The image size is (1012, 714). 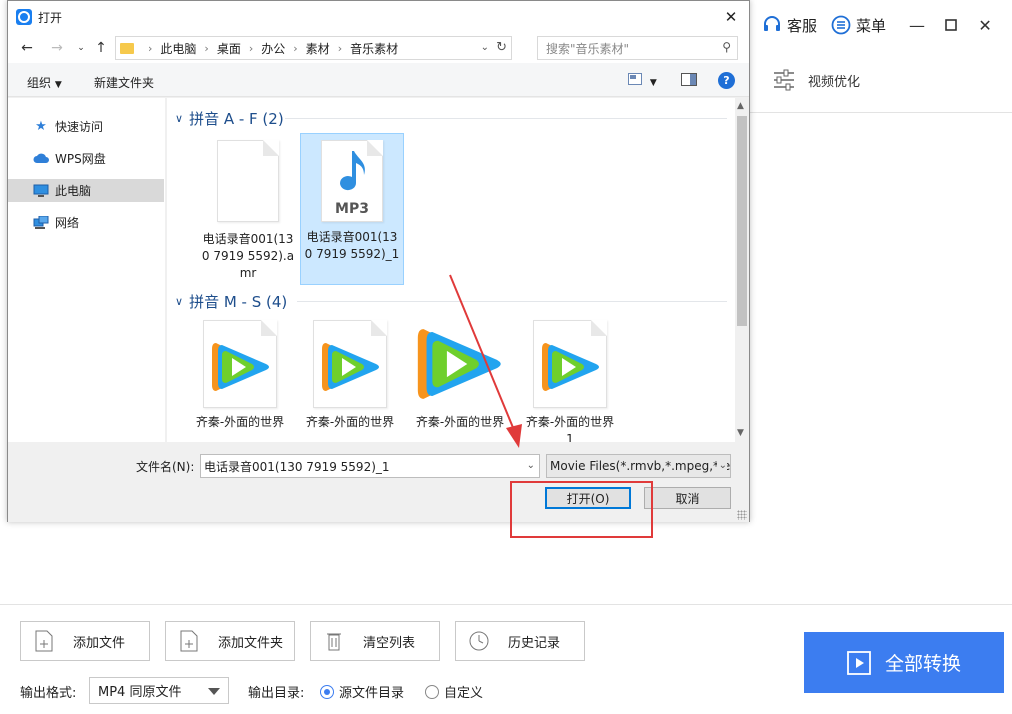 I want to click on annotation-highlight-box, so click(x=581, y=509).